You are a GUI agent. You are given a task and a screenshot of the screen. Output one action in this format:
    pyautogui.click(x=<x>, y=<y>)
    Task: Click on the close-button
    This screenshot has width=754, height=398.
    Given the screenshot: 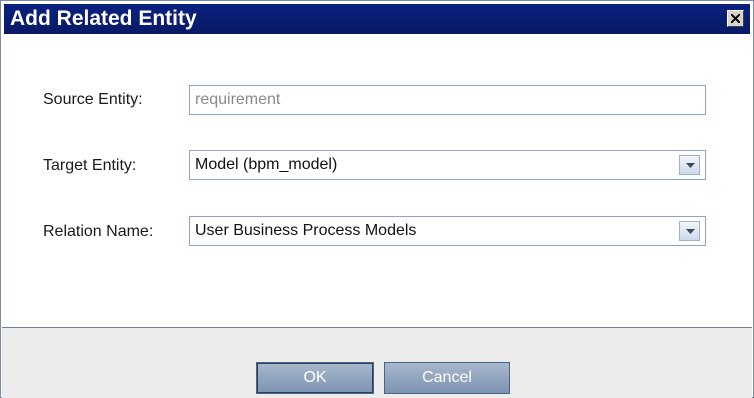 What is the action you would take?
    pyautogui.click(x=735, y=18)
    